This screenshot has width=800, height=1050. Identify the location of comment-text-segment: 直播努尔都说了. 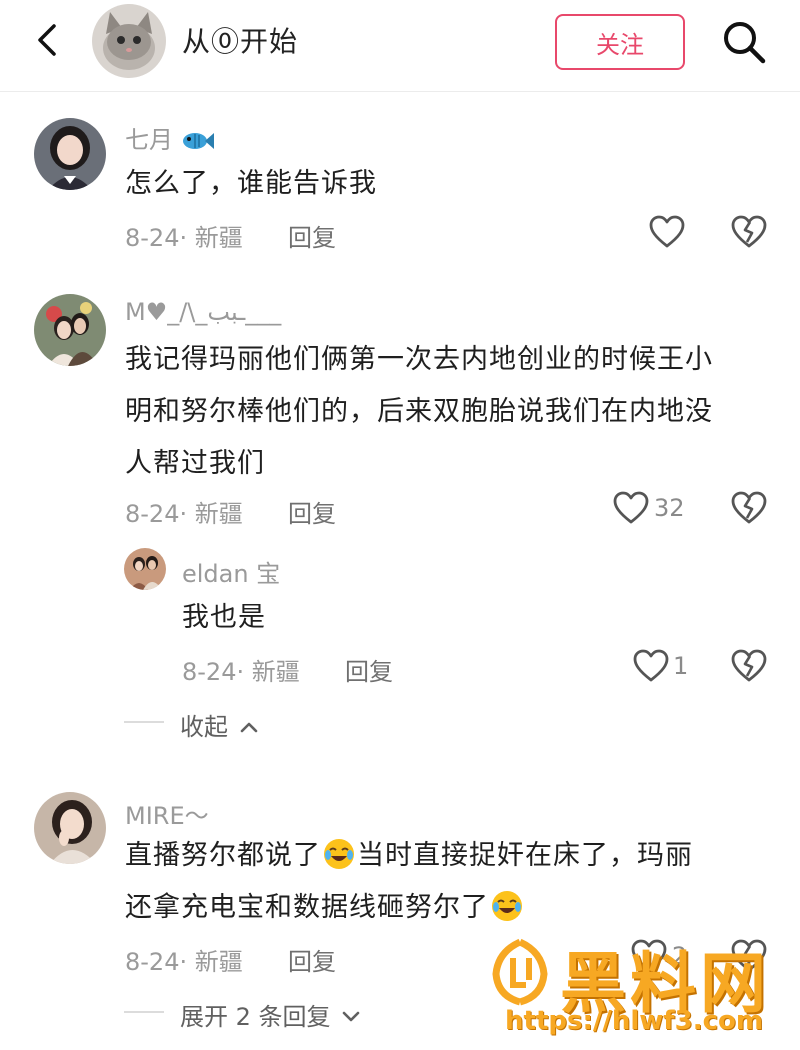
(223, 855).